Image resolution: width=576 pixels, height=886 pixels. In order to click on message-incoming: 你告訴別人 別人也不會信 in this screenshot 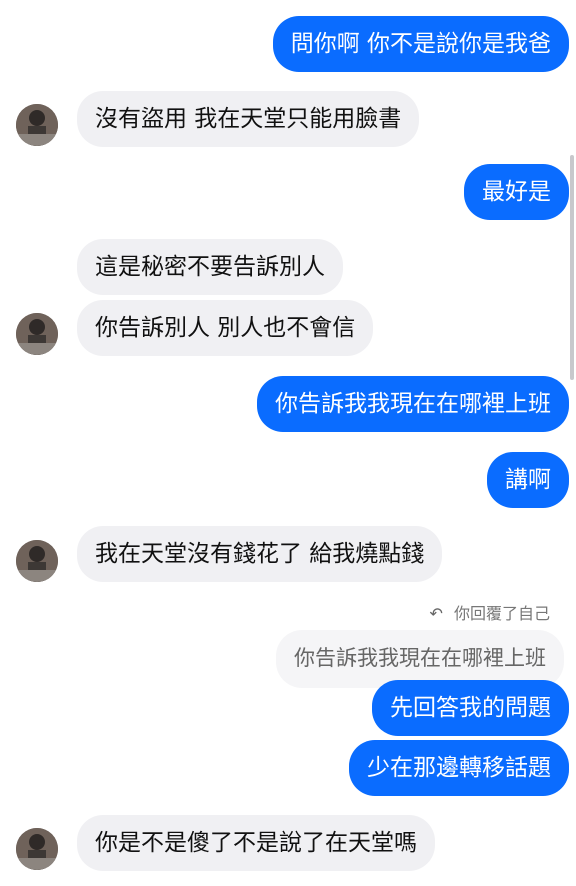, I will do `click(225, 328)`.